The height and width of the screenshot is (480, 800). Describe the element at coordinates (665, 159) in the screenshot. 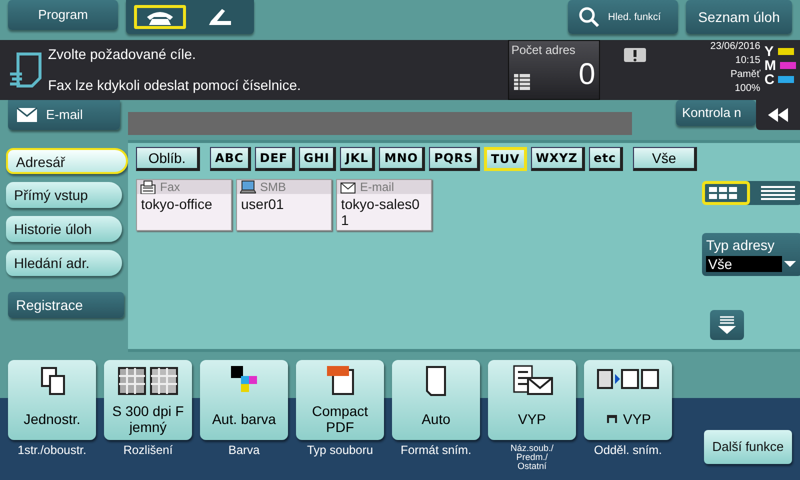

I see `index-tab: Vše` at that location.